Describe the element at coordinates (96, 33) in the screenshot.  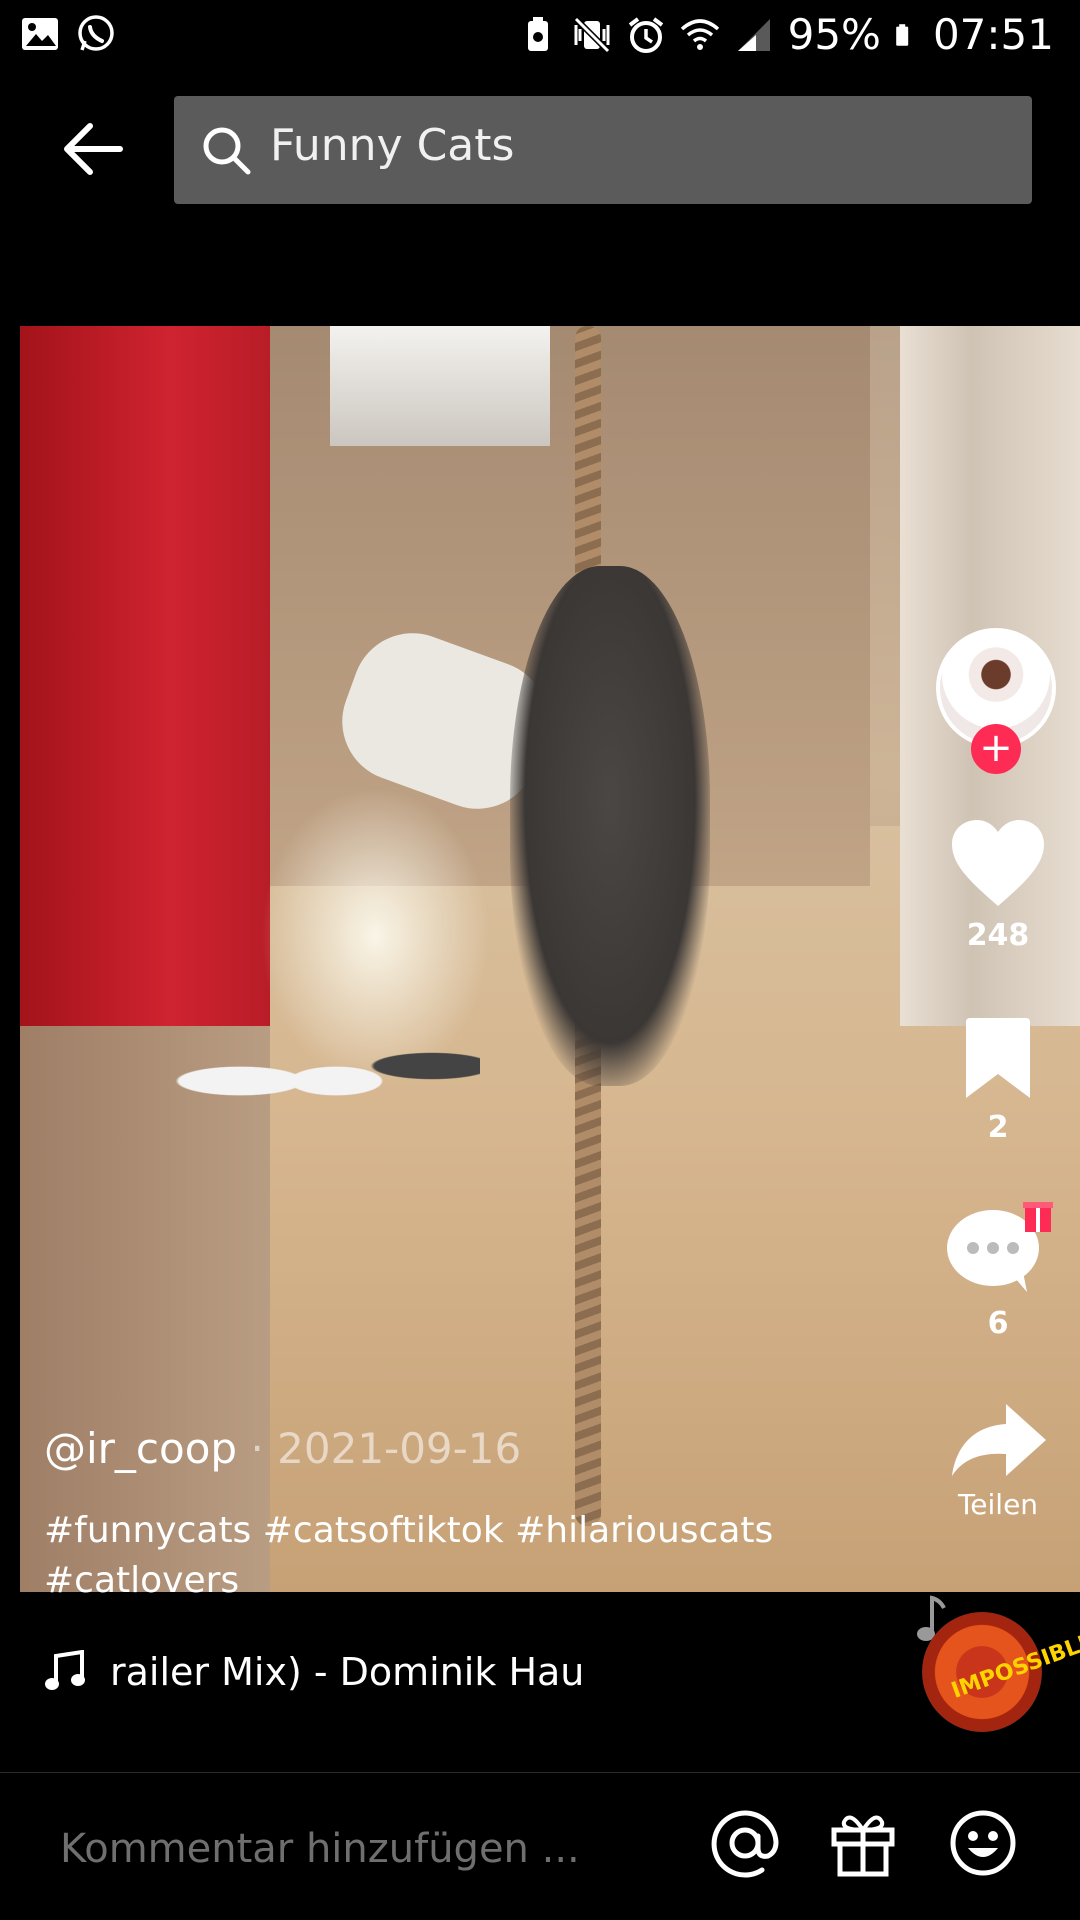
I see `whatsapp-icon` at that location.